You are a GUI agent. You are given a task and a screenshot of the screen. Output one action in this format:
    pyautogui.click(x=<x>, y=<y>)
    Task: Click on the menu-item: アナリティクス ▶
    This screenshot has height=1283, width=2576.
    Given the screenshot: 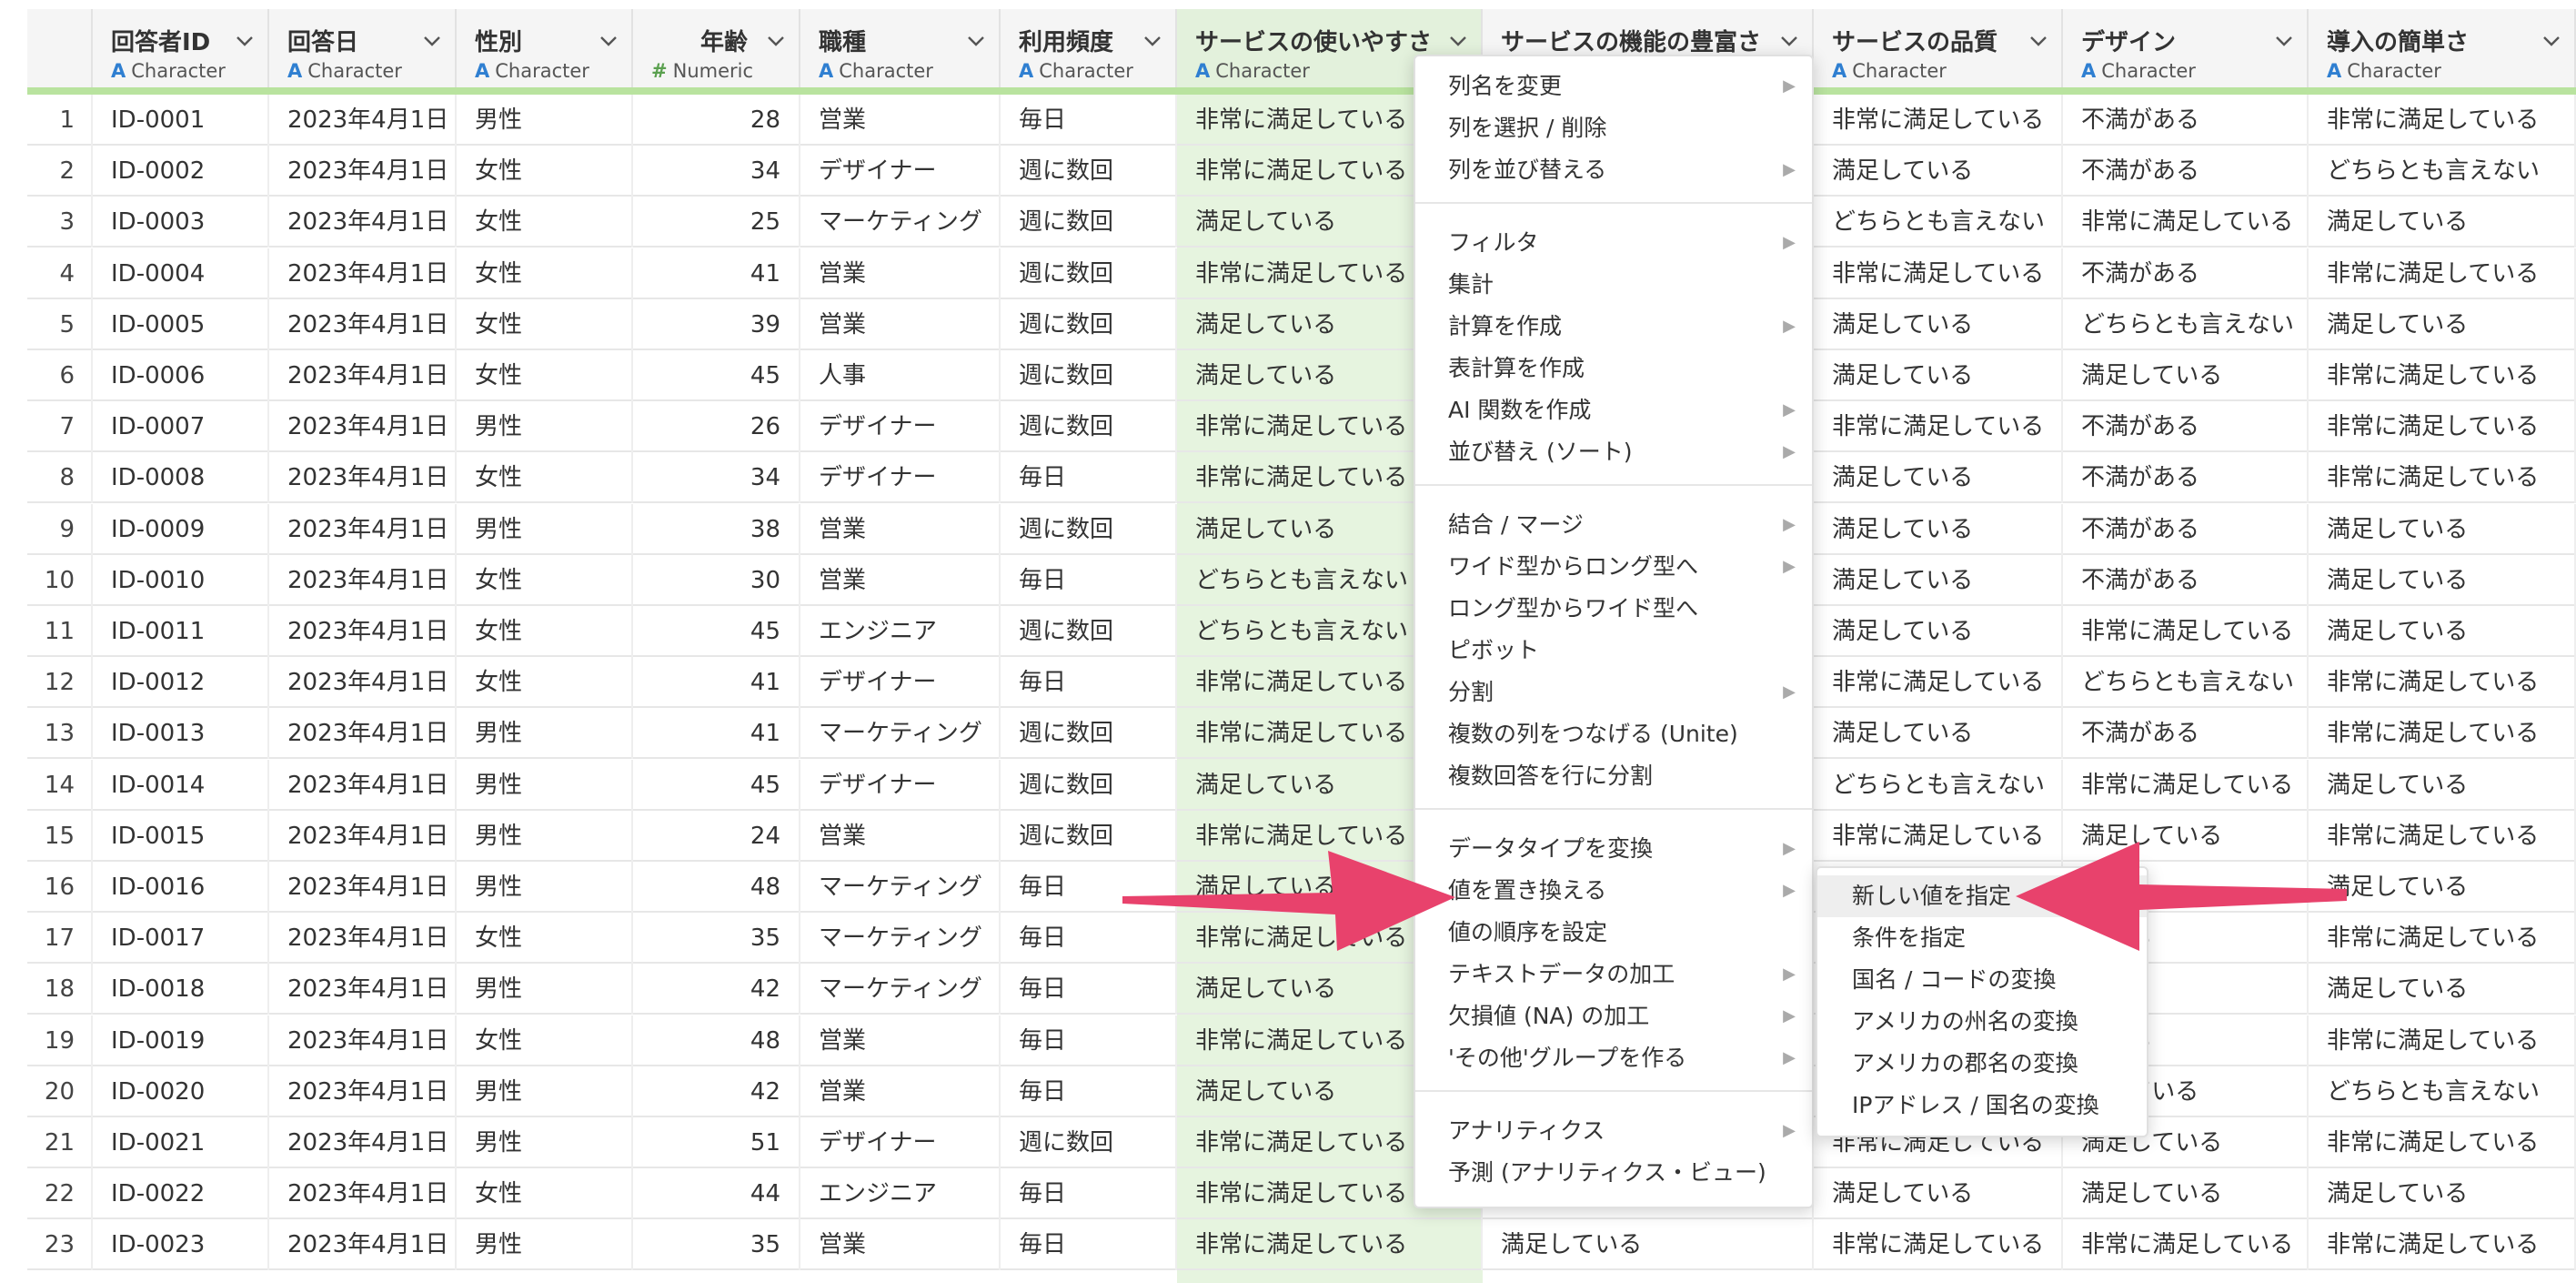 What is the action you would take?
    pyautogui.click(x=1615, y=1131)
    